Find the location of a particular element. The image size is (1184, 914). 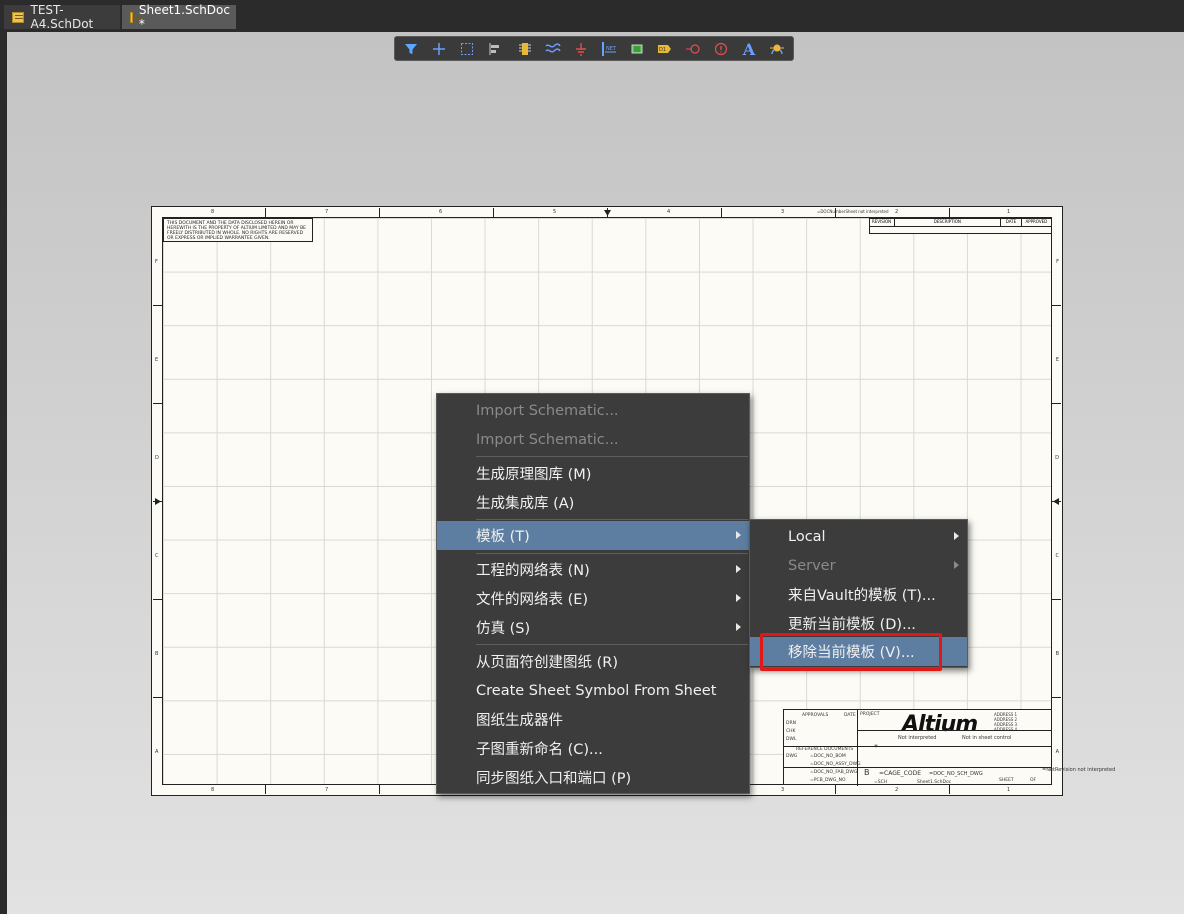

align-icon is located at coordinates (495, 49).